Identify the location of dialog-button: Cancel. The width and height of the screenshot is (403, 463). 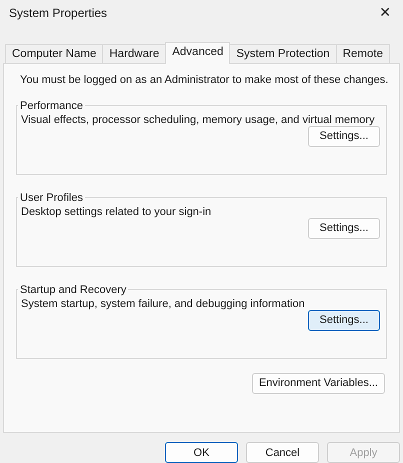
(282, 452).